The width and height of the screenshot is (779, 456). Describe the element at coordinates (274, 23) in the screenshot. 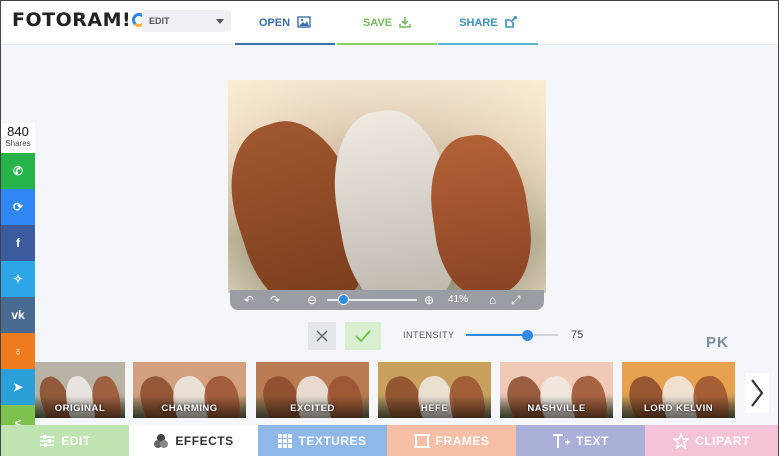

I see `open-label: OPEN` at that location.